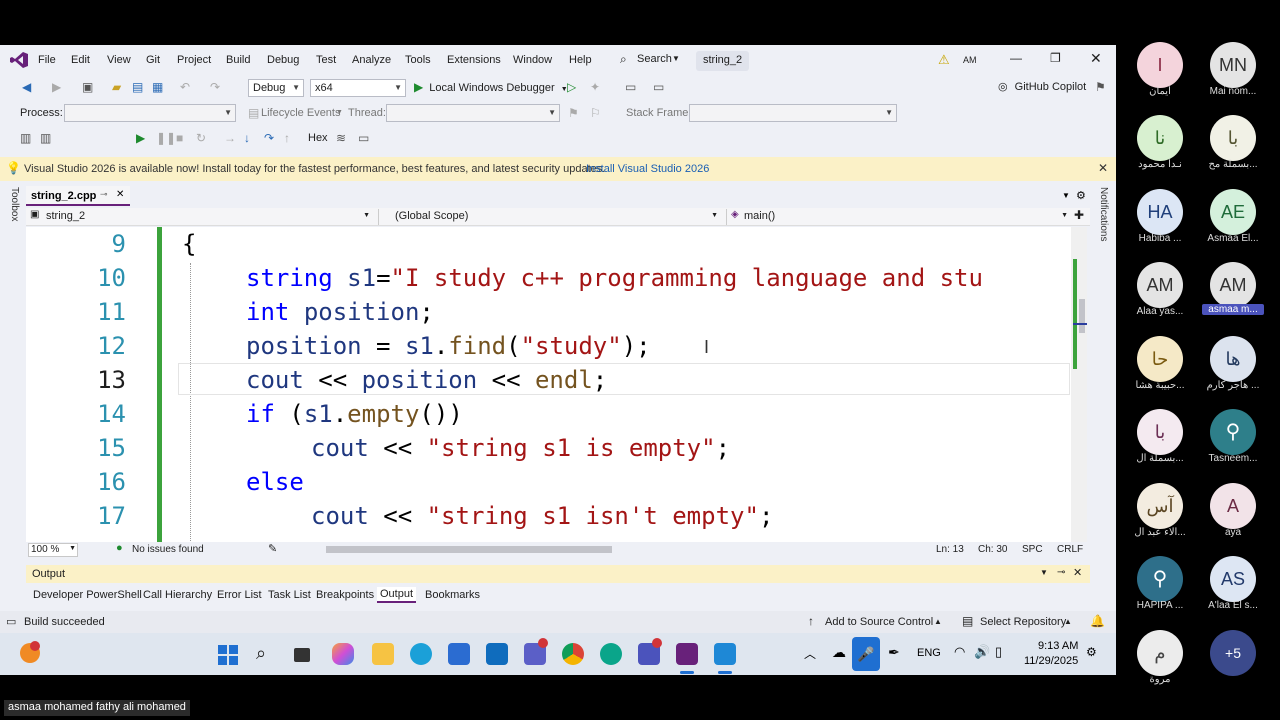 The image size is (1280, 720). Describe the element at coordinates (1042, 86) in the screenshot. I see `copilot-button: ◎ GitHub Copilot` at that location.